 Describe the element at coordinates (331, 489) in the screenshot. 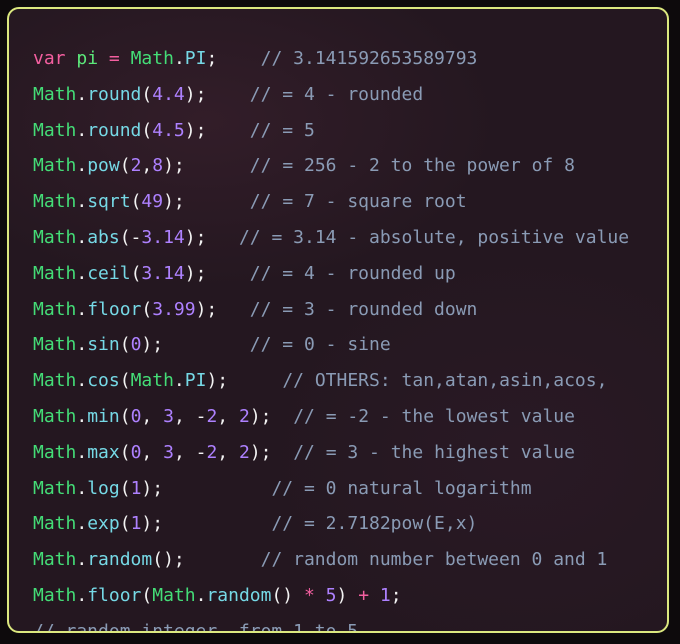

I see `line-log: Math.log(1); // = 0 natural logarithm` at that location.